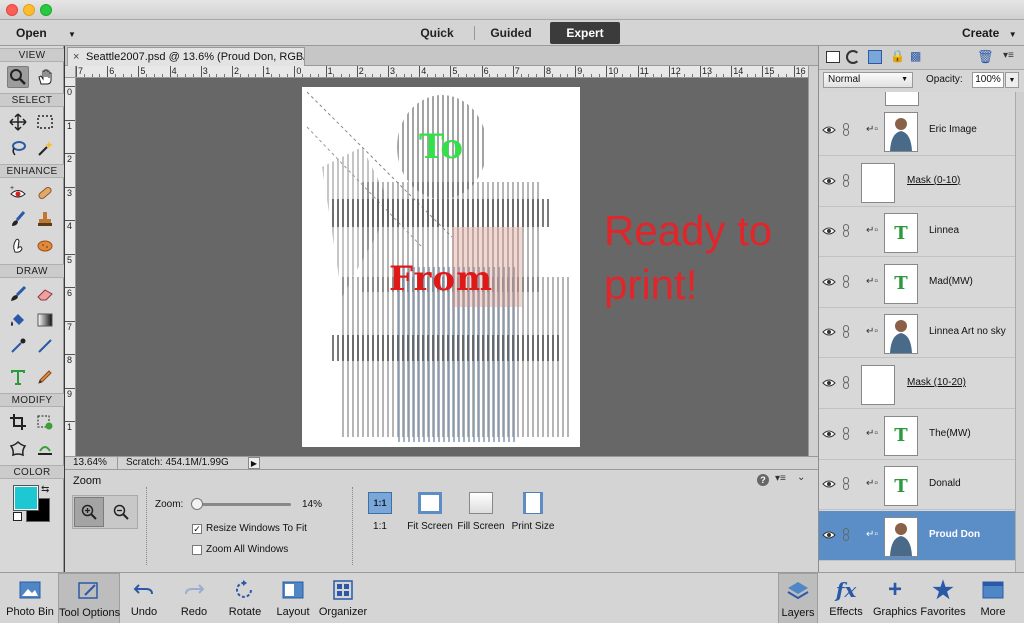 The image size is (1024, 623). I want to click on opacity-input: 100%, so click(988, 80).